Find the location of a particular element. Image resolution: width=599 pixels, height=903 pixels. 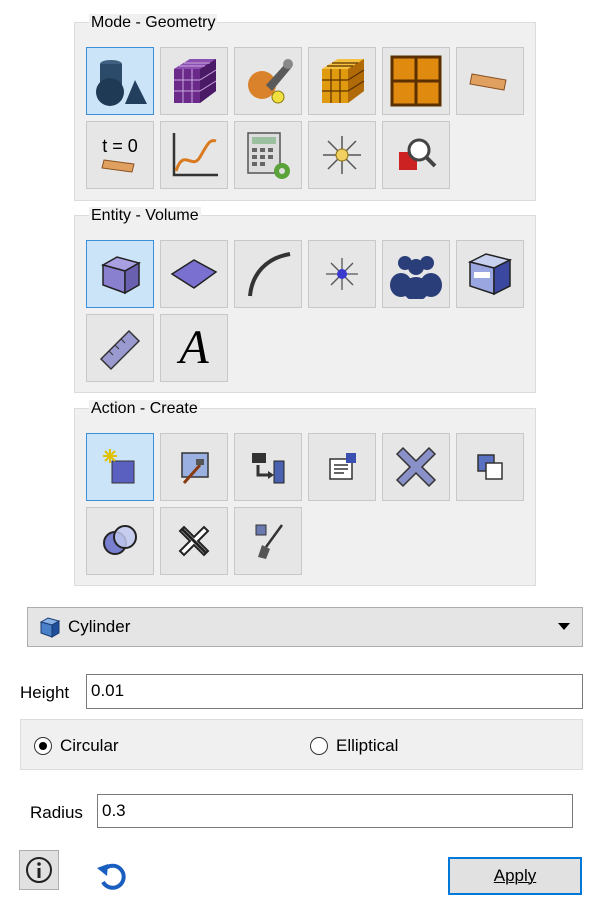

locate-button is located at coordinates (416, 155).